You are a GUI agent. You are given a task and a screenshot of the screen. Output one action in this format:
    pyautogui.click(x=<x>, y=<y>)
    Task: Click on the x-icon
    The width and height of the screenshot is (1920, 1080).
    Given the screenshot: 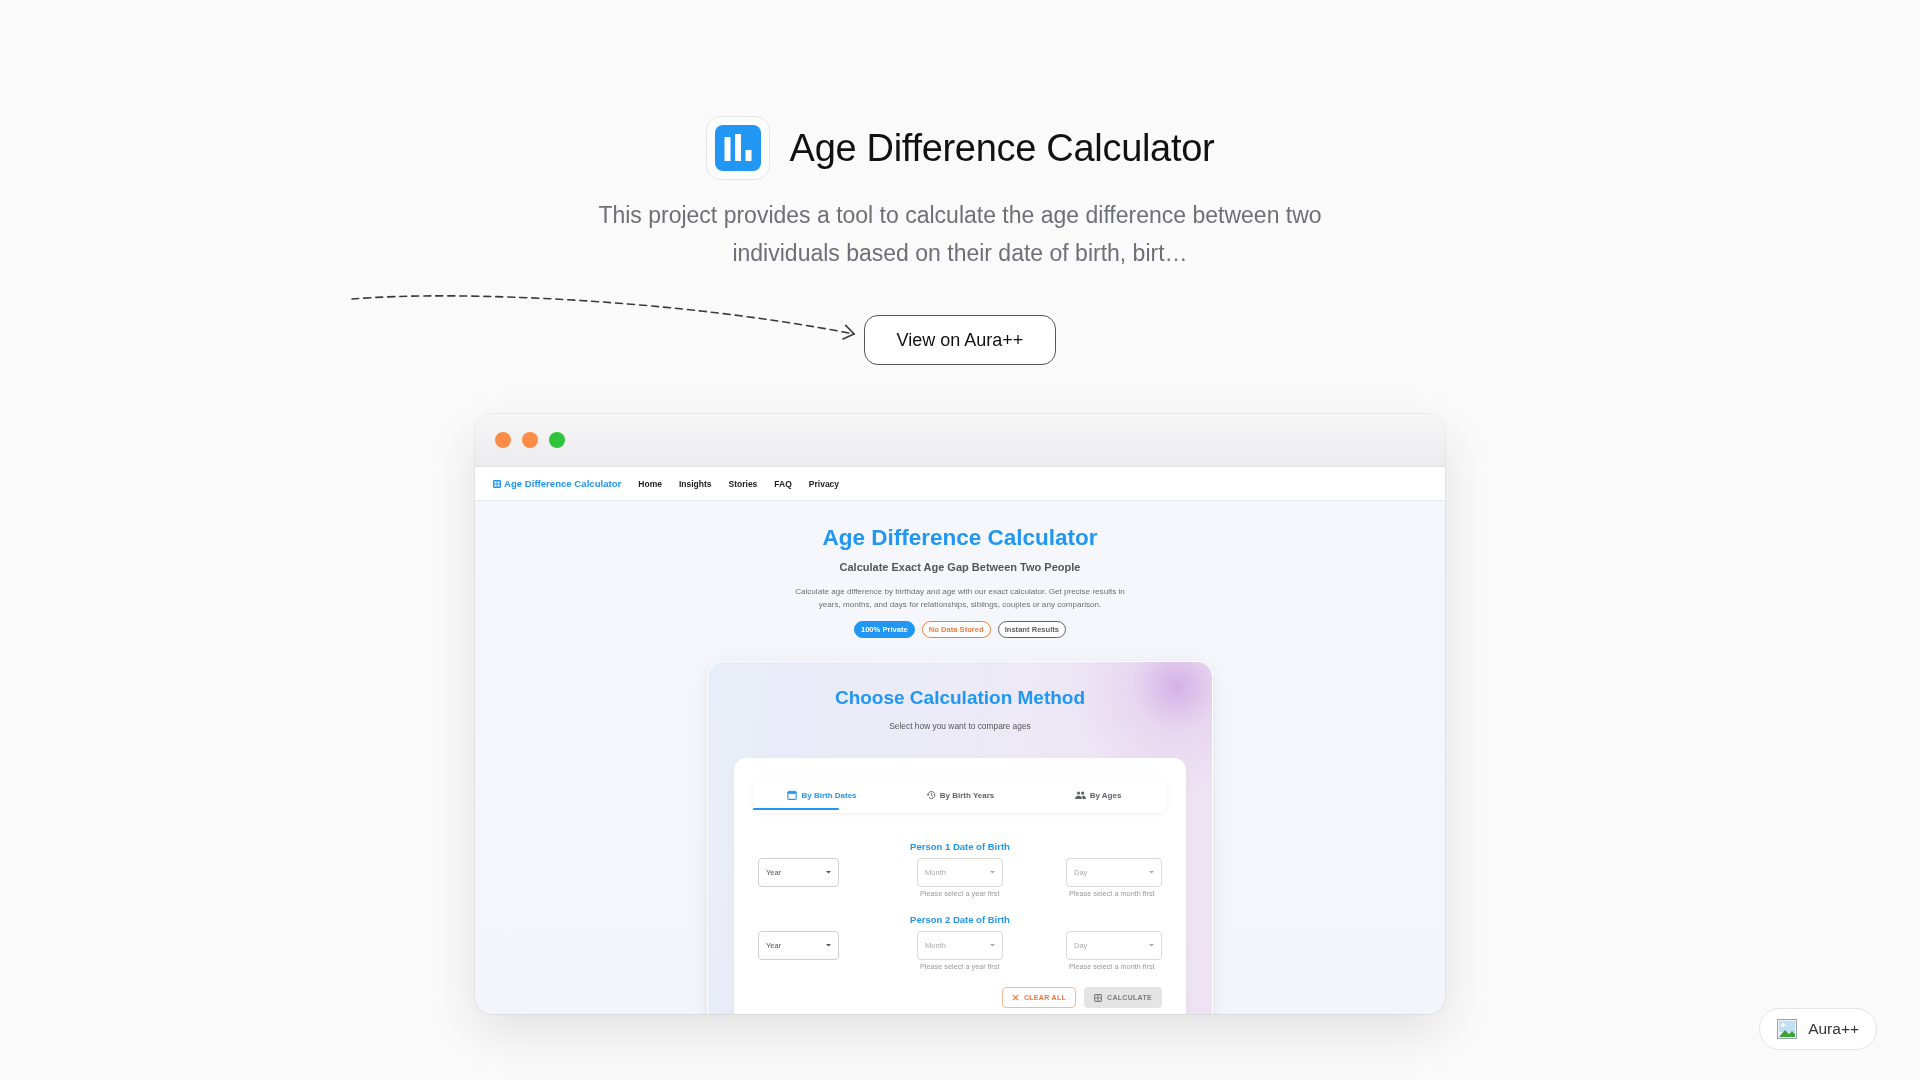 What is the action you would take?
    pyautogui.click(x=1015, y=997)
    